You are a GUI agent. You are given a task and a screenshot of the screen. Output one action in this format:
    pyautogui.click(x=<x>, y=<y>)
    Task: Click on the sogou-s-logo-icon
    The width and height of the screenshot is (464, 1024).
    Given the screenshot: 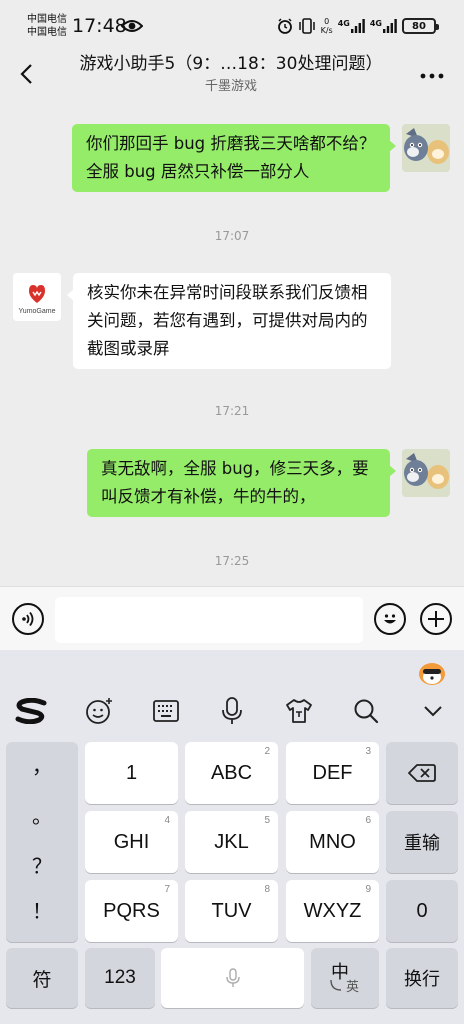 What is the action you would take?
    pyautogui.click(x=31, y=711)
    